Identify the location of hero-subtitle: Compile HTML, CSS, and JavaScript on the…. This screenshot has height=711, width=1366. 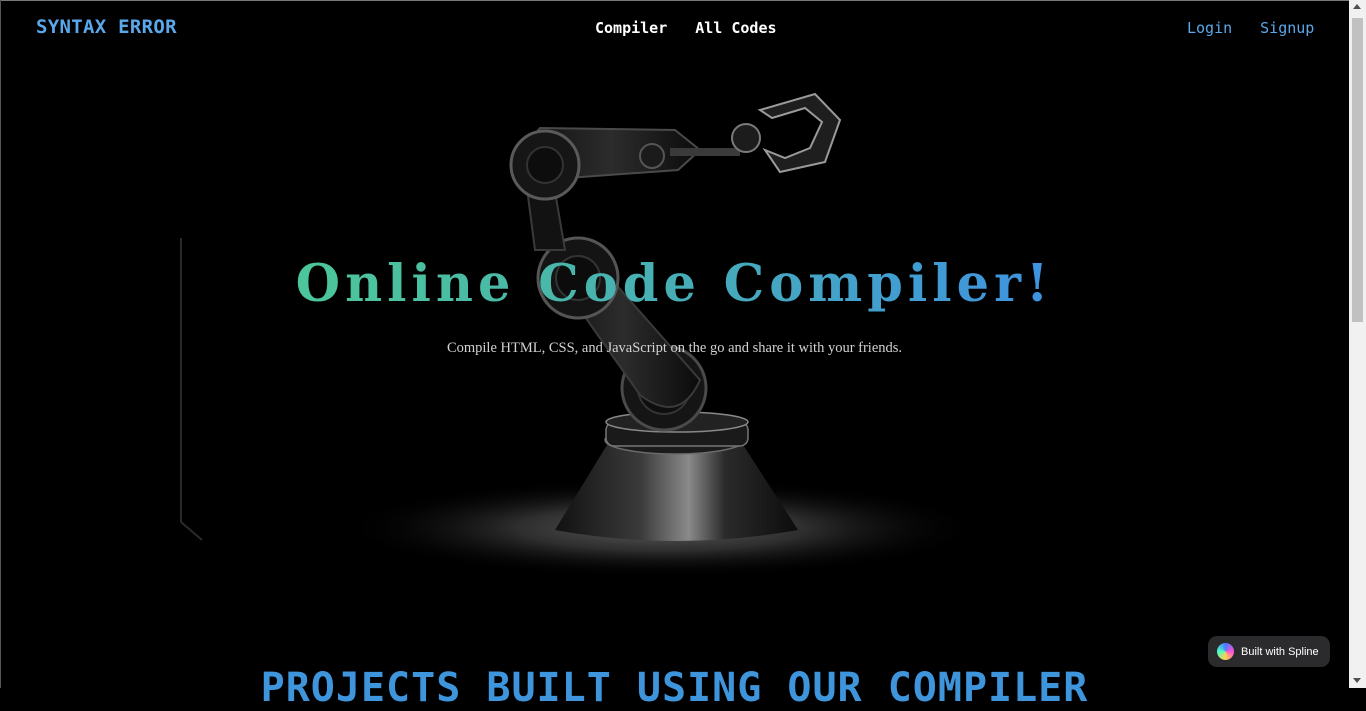
(674, 348).